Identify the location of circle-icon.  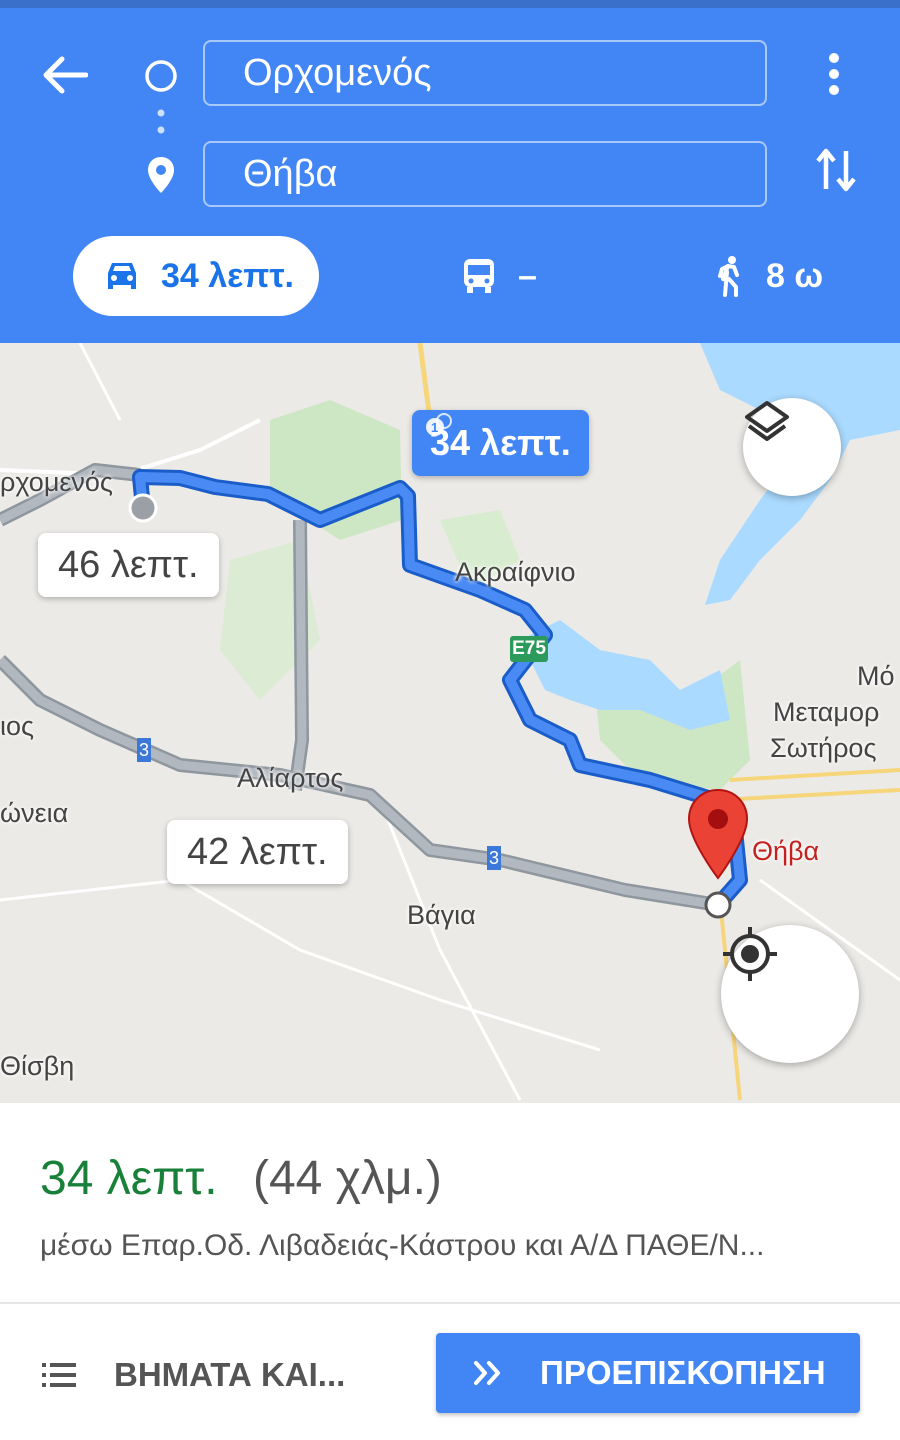
(161, 76).